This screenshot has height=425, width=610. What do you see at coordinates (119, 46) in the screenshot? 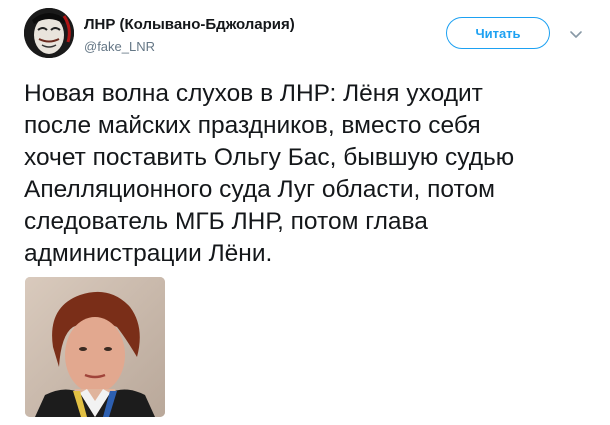
I see `user-handle: @fake_LNR` at bounding box center [119, 46].